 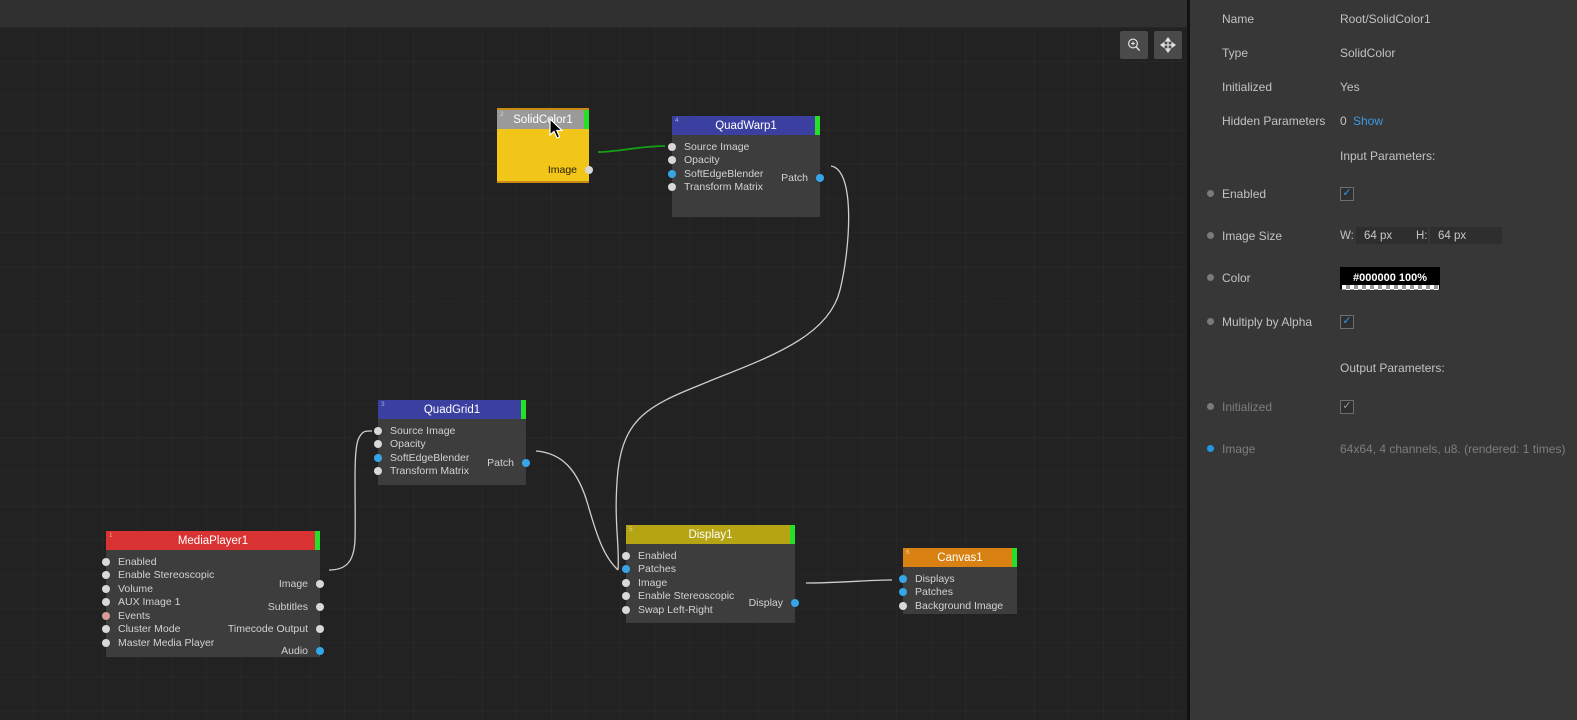 I want to click on node-index: 2, so click(x=502, y=114).